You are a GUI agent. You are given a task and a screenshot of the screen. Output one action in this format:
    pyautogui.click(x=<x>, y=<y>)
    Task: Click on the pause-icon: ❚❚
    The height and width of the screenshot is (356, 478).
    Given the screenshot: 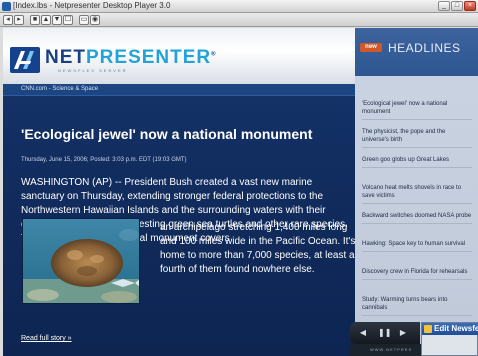 What is the action you would take?
    pyautogui.click(x=384, y=333)
    